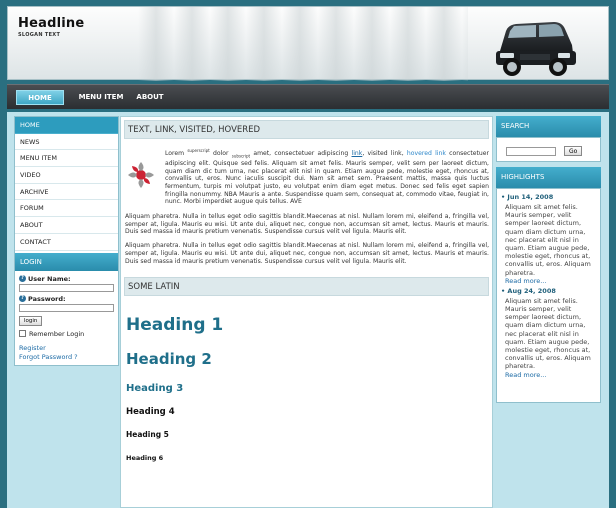  I want to click on username-label-text: User Name:, so click(49, 278).